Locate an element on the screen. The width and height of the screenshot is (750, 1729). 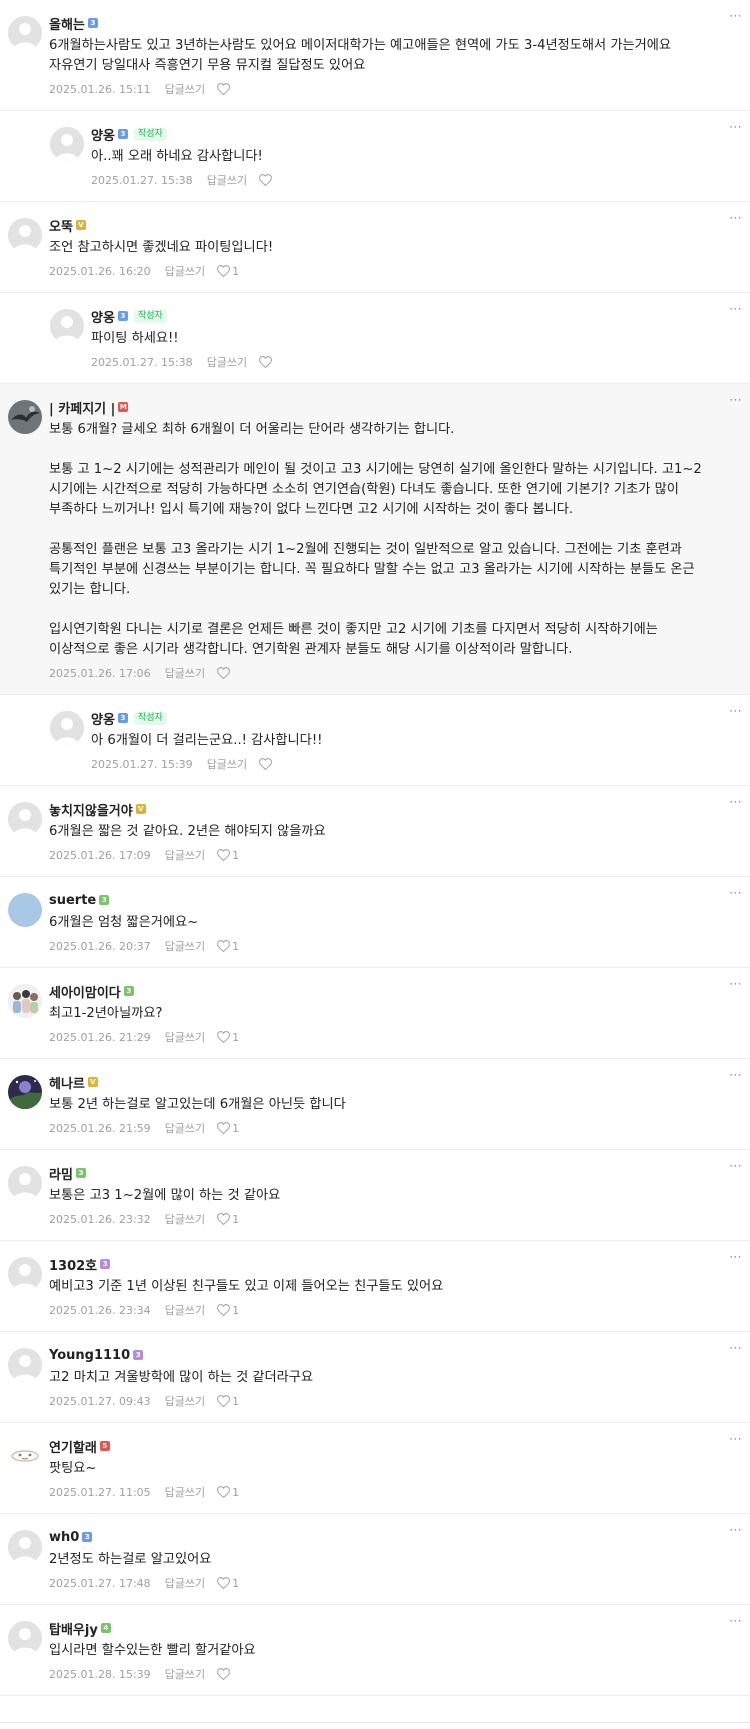
nickname: 세아이맘이다 is located at coordinates (85, 991).